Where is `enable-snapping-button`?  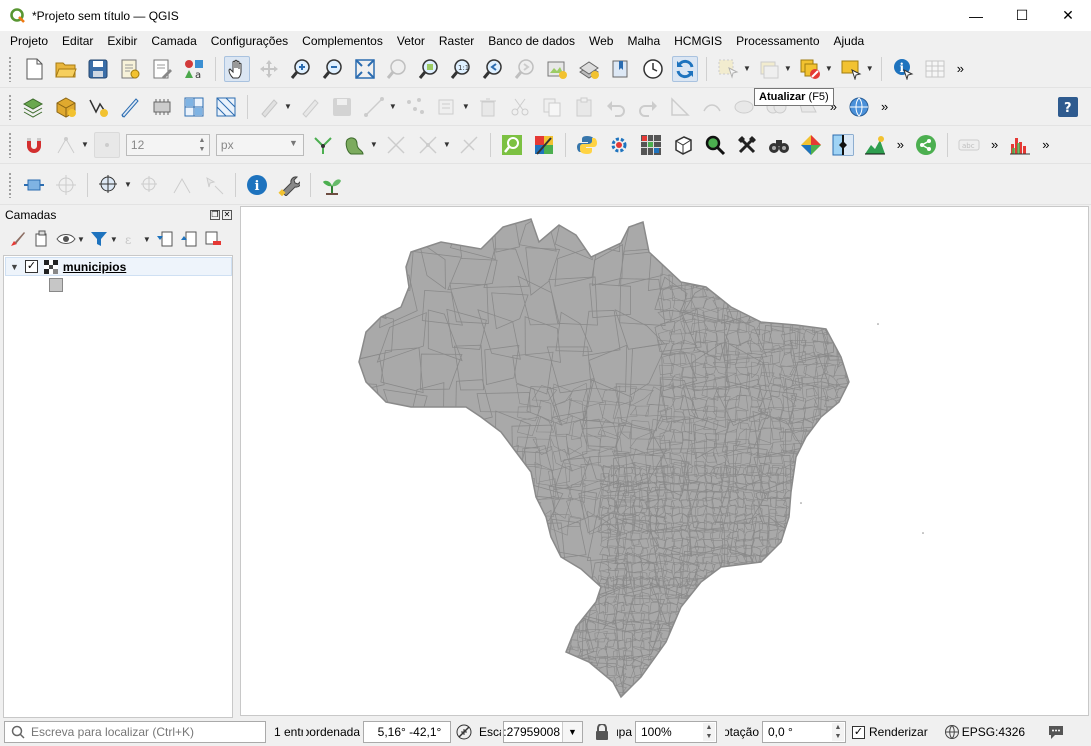 enable-snapping-button is located at coordinates (34, 145).